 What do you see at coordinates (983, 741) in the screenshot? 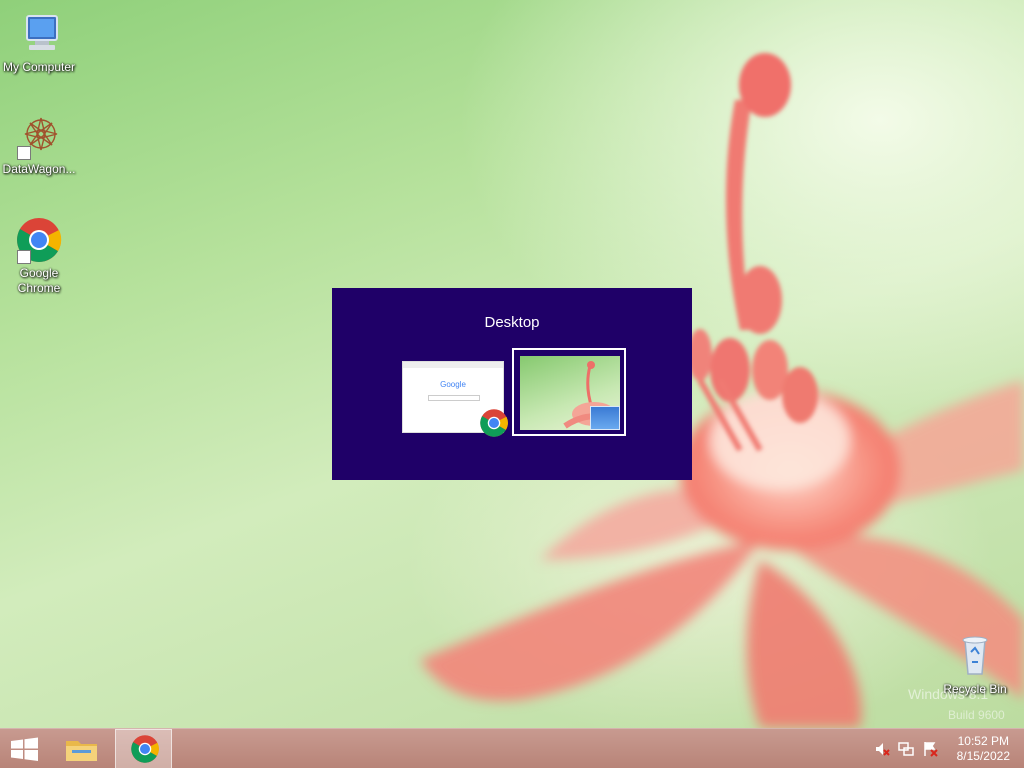
I see `clock-time: 10:52 PM` at bounding box center [983, 741].